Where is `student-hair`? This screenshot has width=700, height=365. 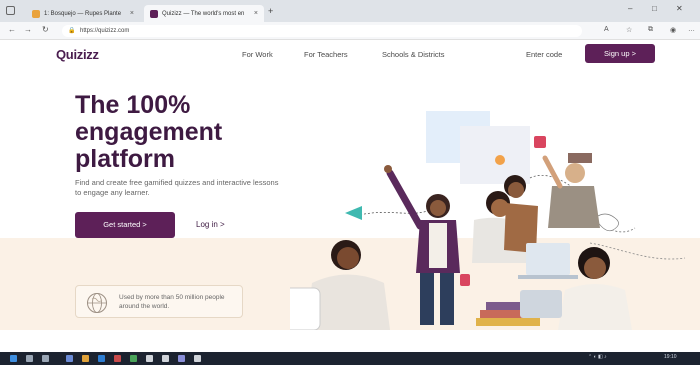 student-hair is located at coordinates (575, 173).